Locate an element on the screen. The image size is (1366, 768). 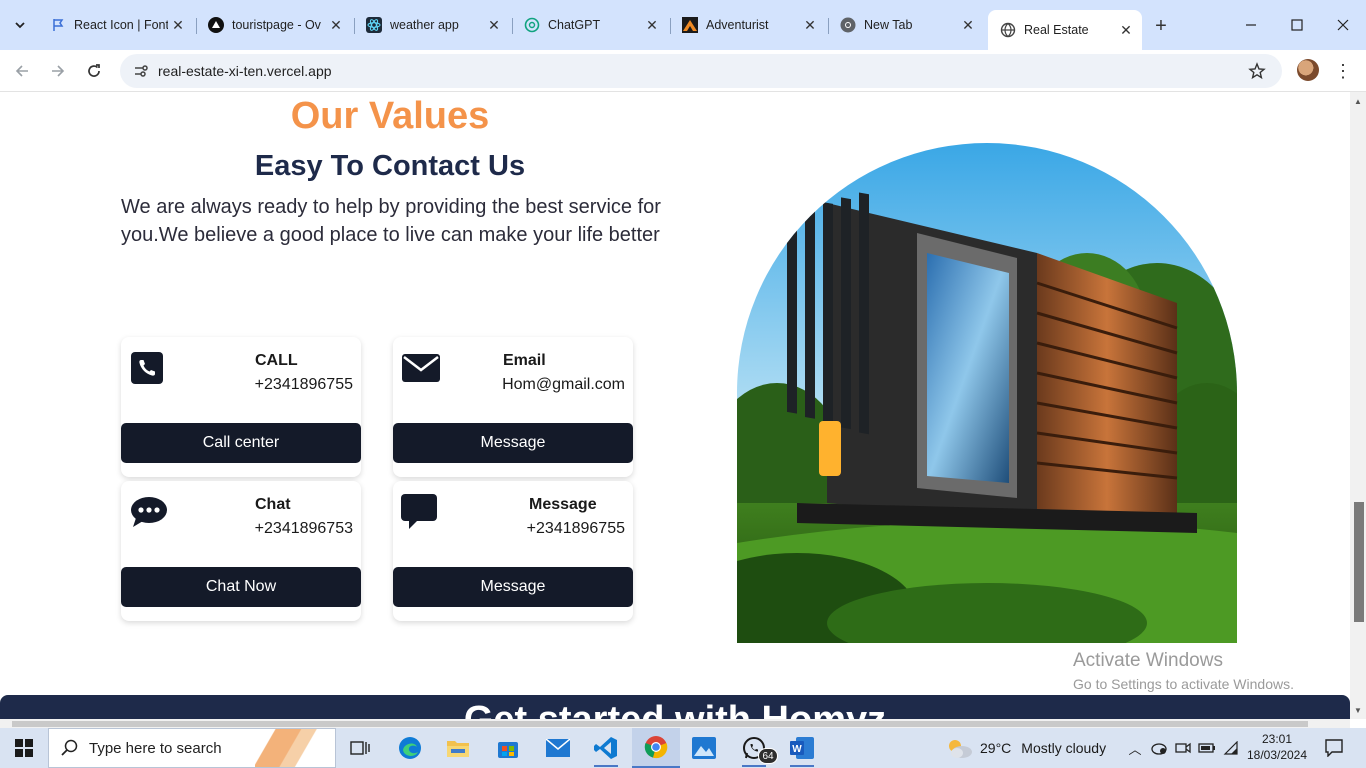
tab-touristpage: touristpage - Ov ✕ is located at coordinates (274, 25).